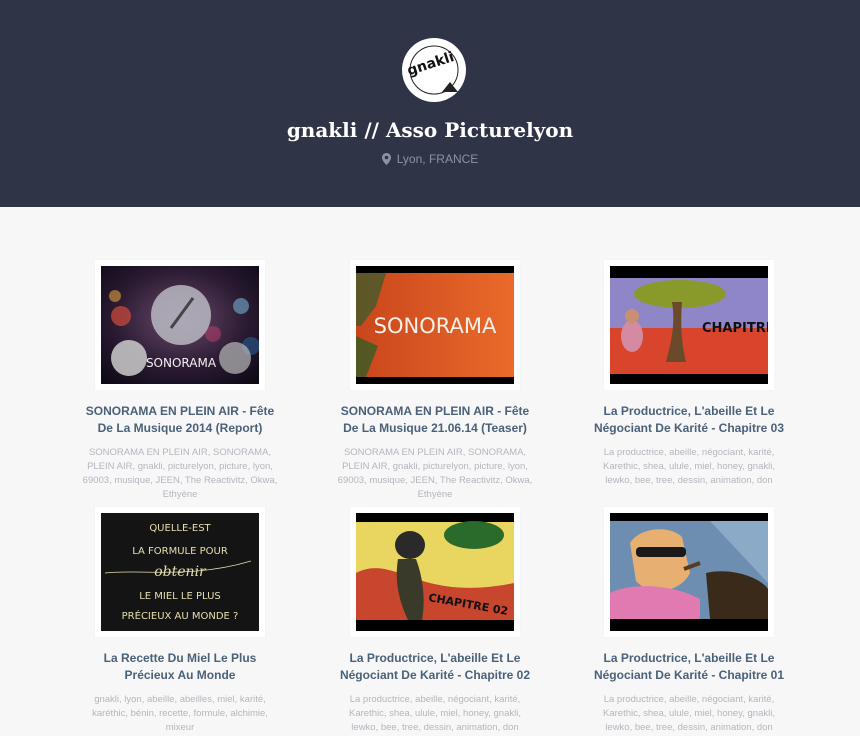  Describe the element at coordinates (437, 159) in the screenshot. I see `location-text: Lyon, FRANCE` at that location.